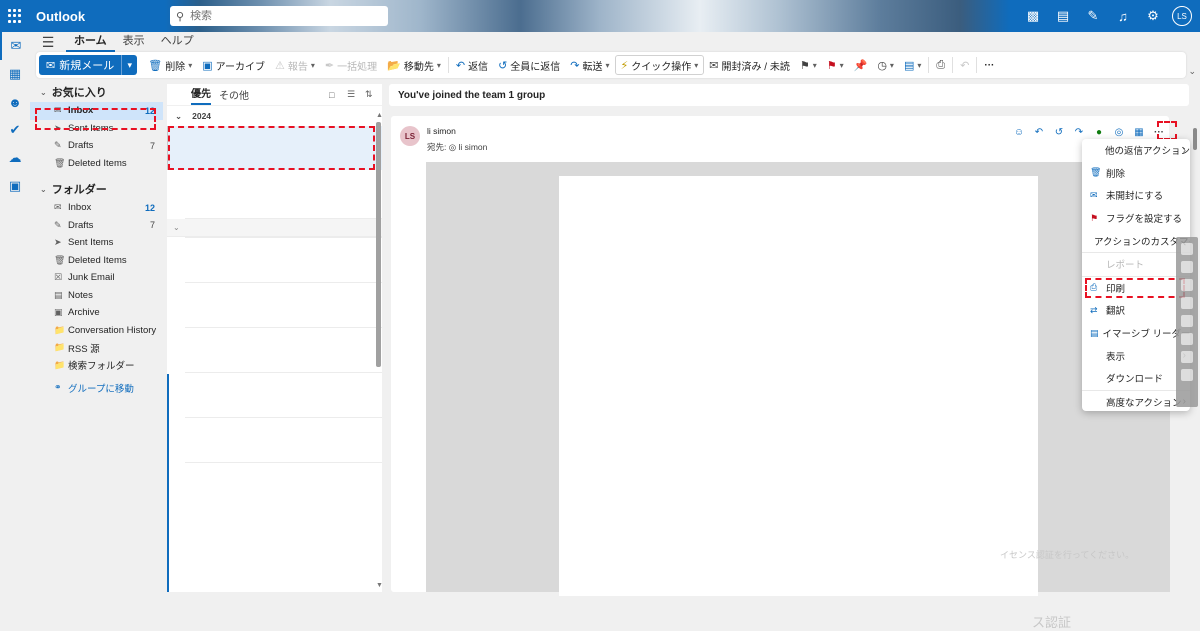  What do you see at coordinates (96, 278) in the screenshot?
I see `folder-item-junk: ☒ Junk Email` at bounding box center [96, 278].